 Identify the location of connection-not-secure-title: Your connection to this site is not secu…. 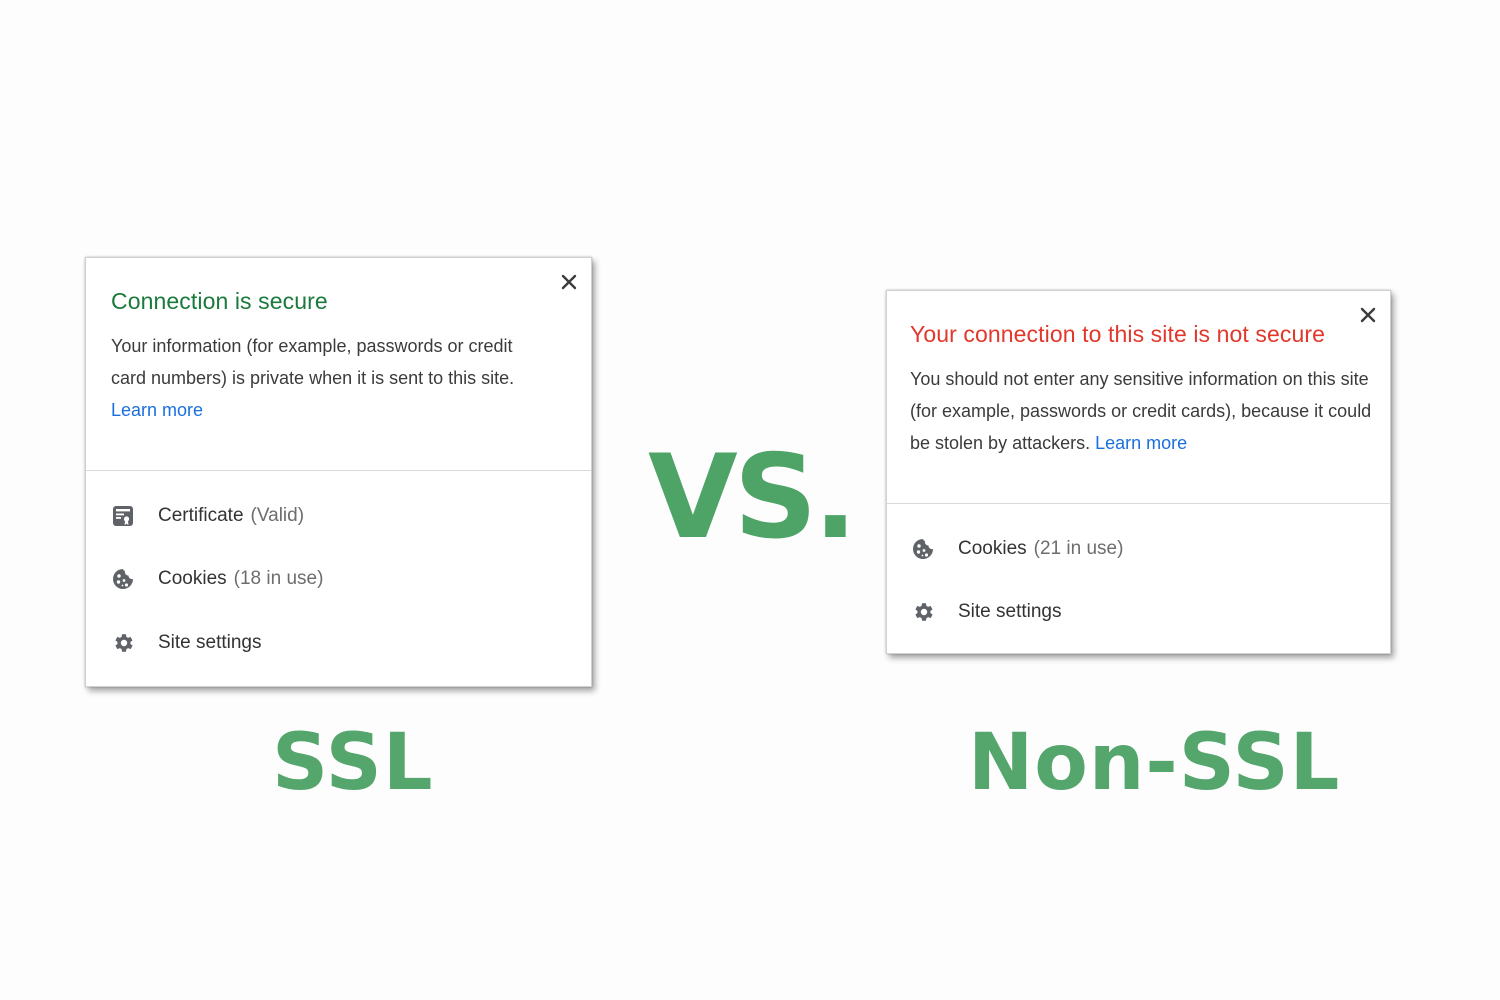
(1118, 334).